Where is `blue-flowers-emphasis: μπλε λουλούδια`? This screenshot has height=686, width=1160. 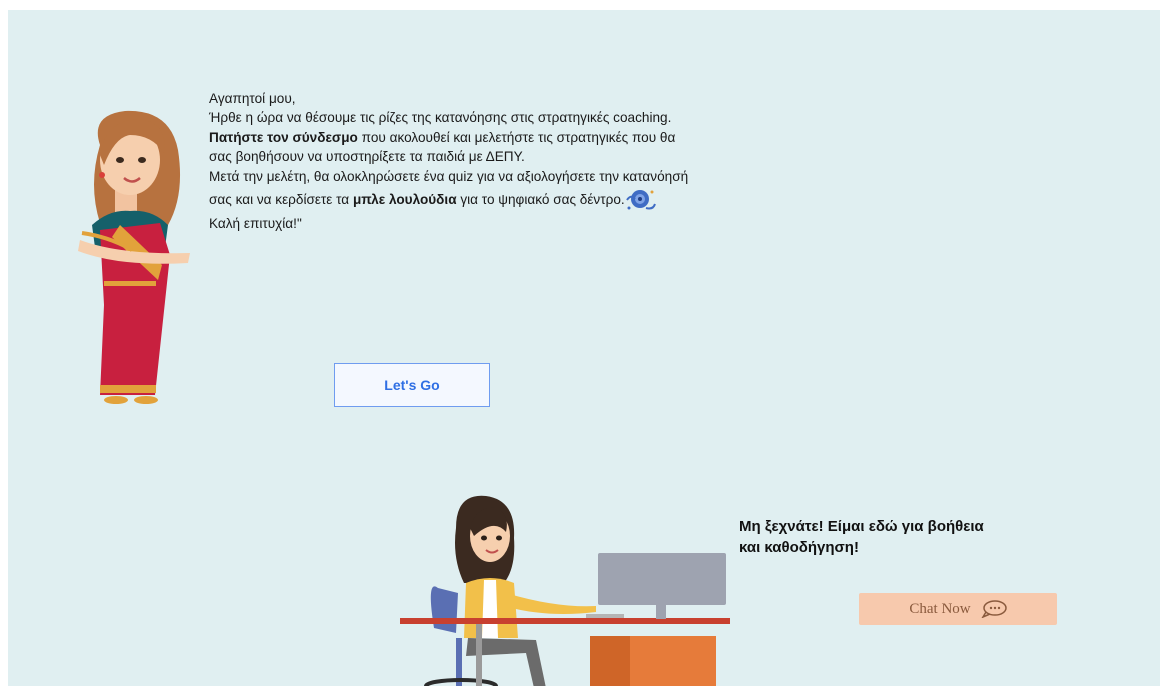 blue-flowers-emphasis: μπλε λουλούδια is located at coordinates (404, 200).